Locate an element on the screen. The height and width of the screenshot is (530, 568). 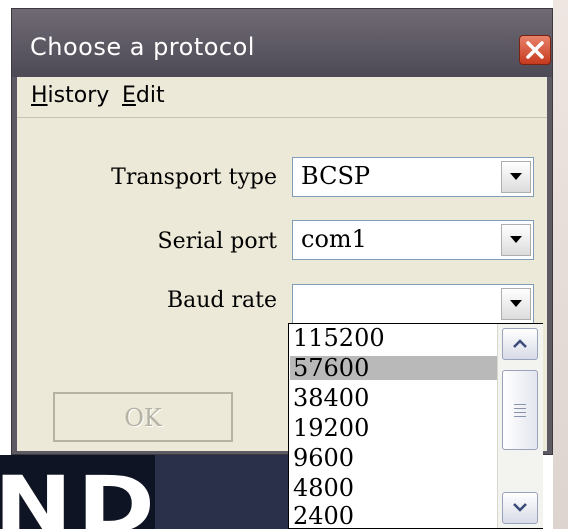
baud-option-115200: 115200 is located at coordinates (393, 338).